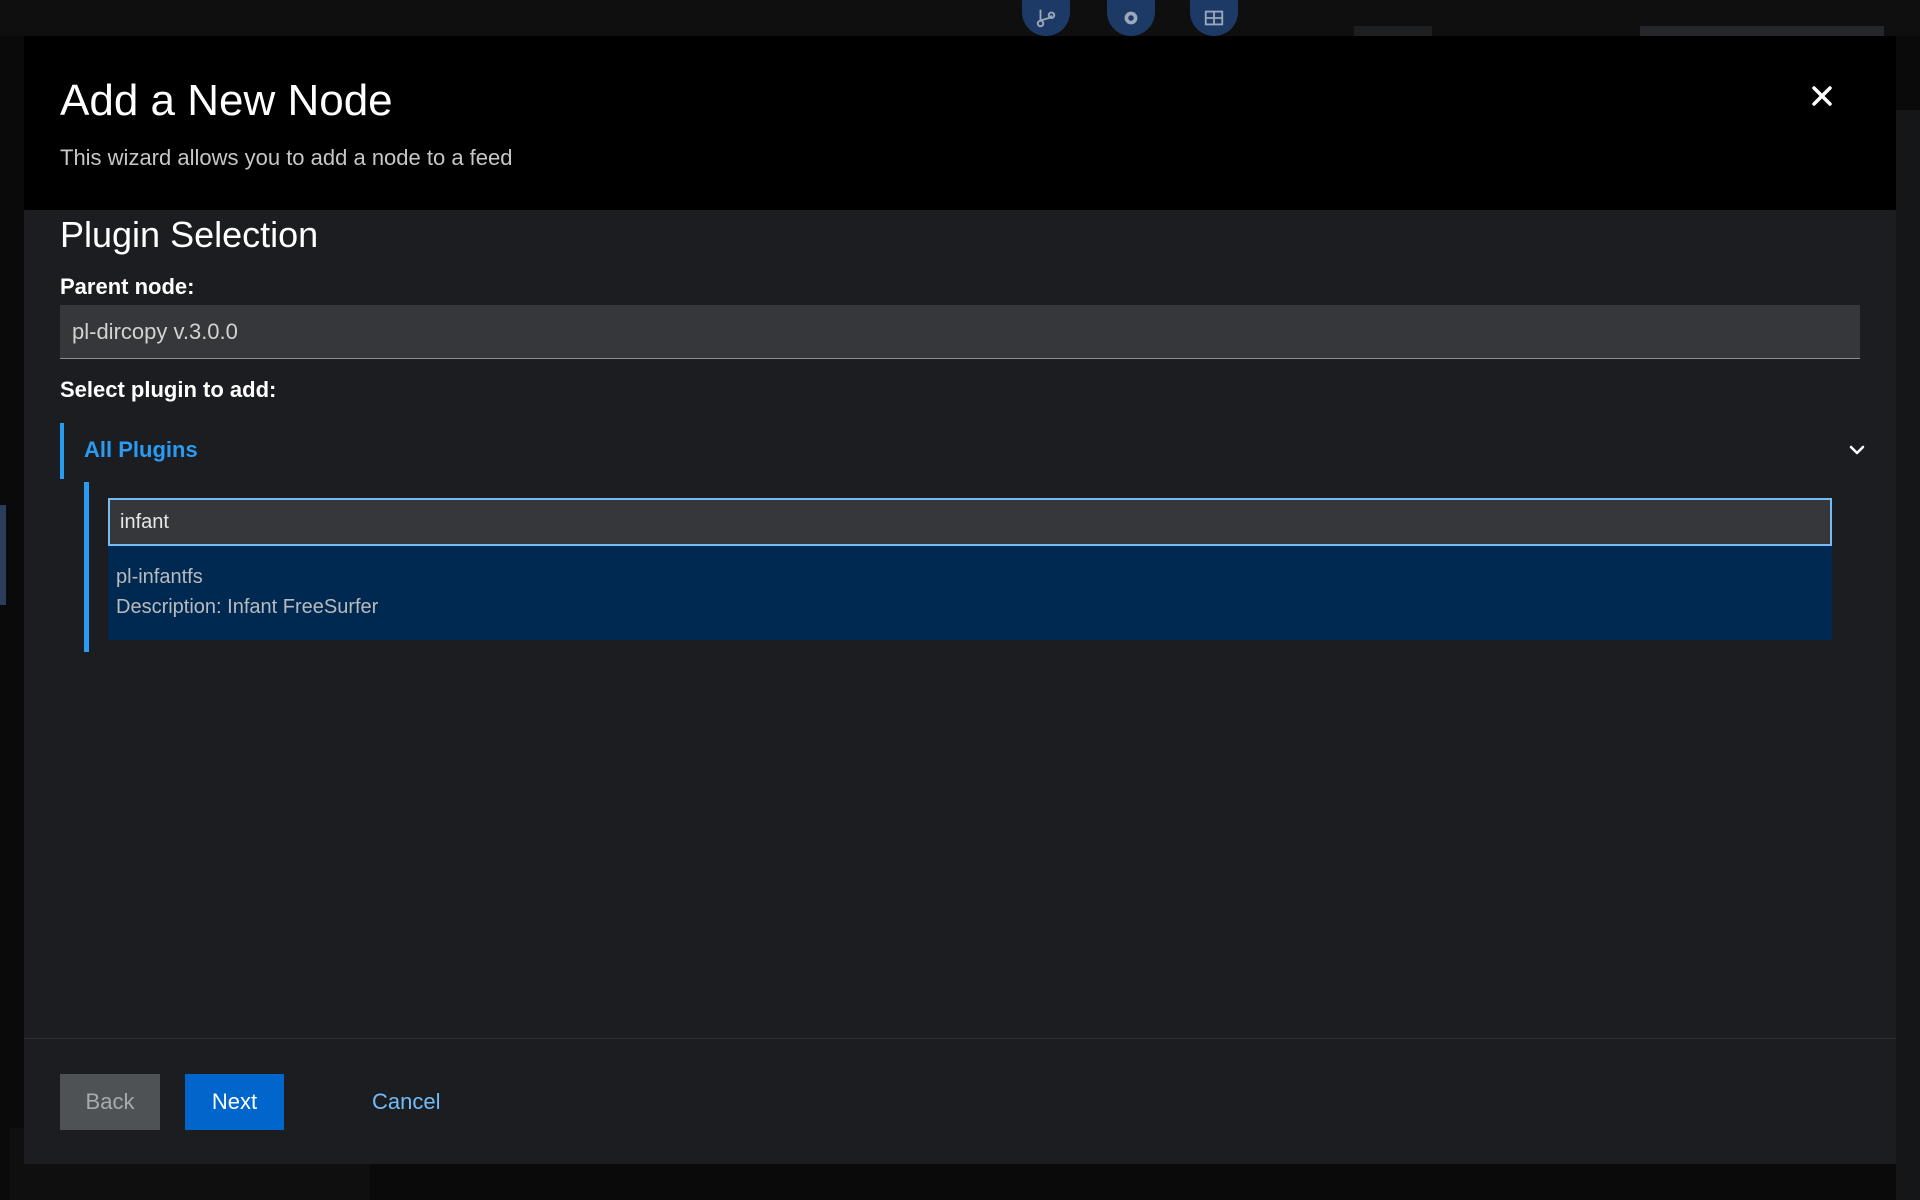 The height and width of the screenshot is (1200, 1920). What do you see at coordinates (960, 1038) in the screenshot?
I see `footer-divider` at bounding box center [960, 1038].